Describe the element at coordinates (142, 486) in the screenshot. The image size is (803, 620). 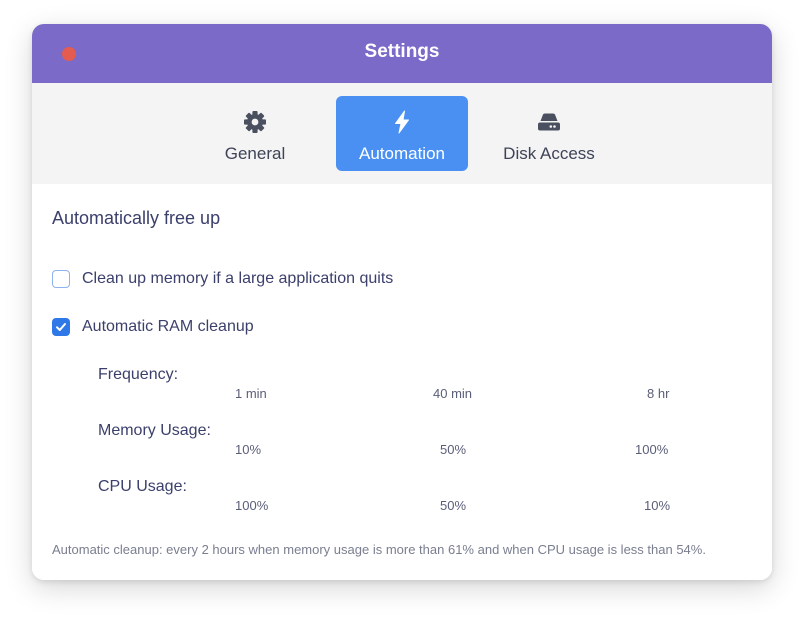
I see `cpu-usage-label: CPU Usage:` at that location.